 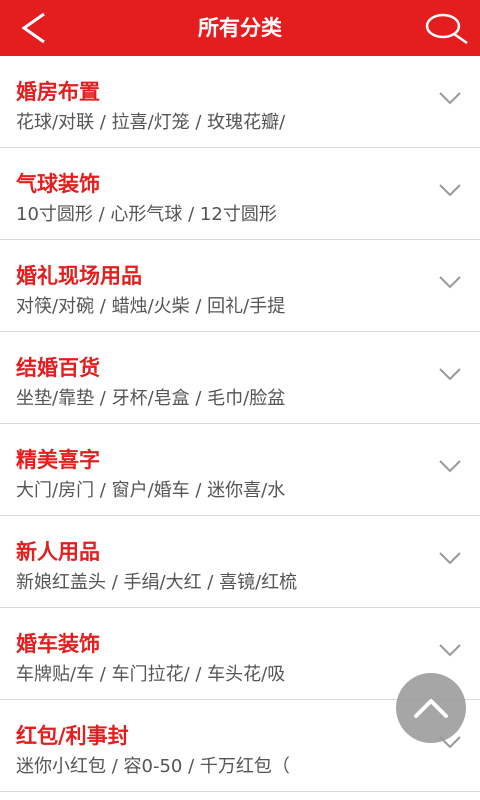 What do you see at coordinates (240, 194) in the screenshot?
I see `category-row: 气球装饰 10寸圆形 / 心形气球 / 12寸圆形` at bounding box center [240, 194].